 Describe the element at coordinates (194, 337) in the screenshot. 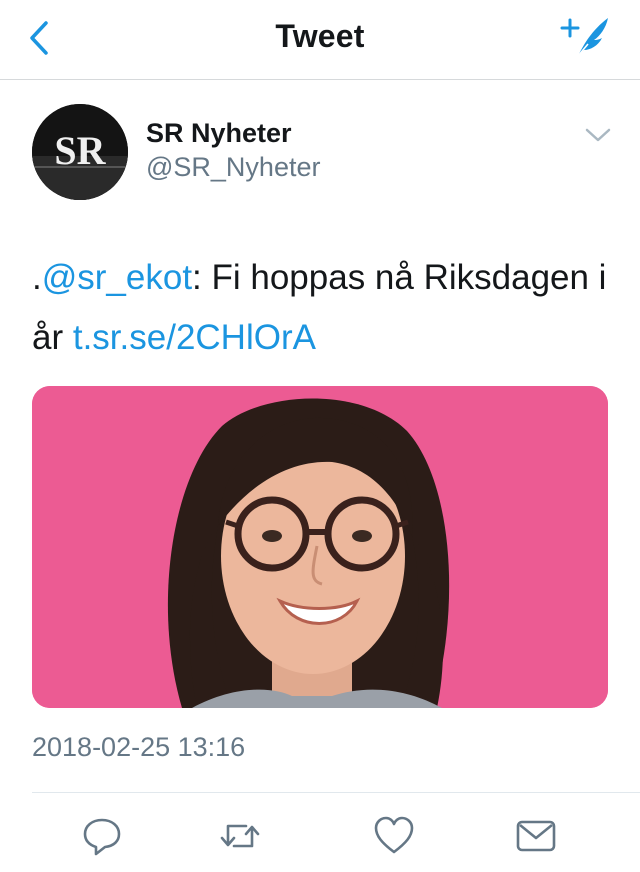

I see `url-link: t.sr.se/2CHlOrA` at that location.